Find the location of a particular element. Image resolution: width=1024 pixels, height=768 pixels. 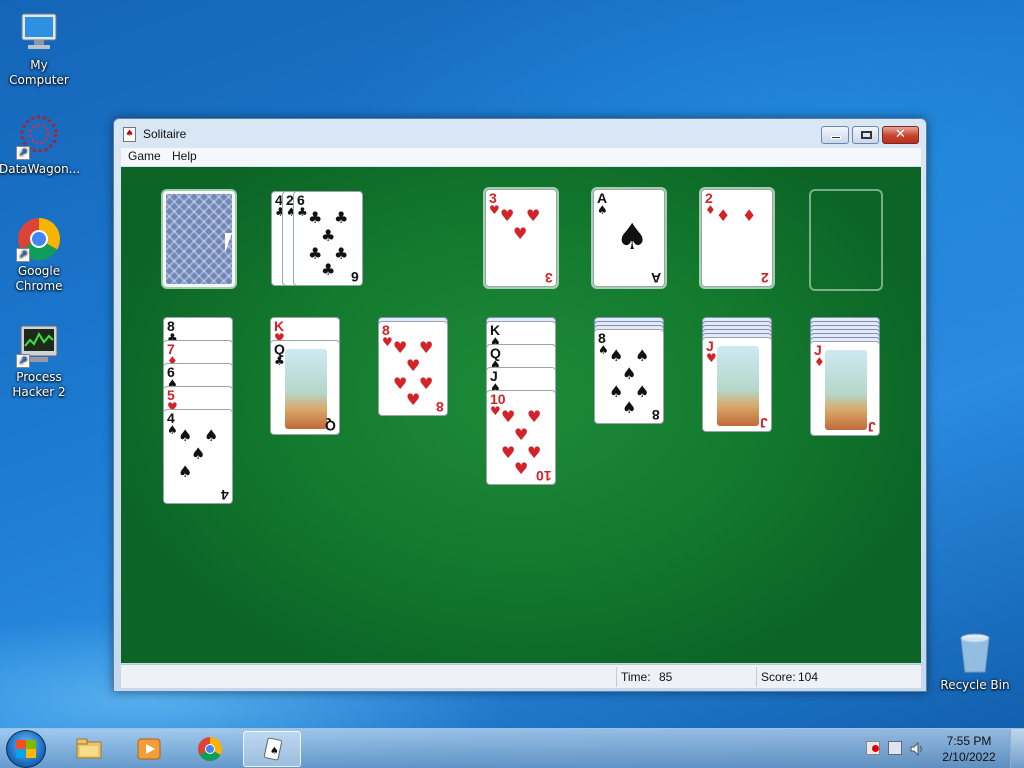

solitaire-icon: ♠ is located at coordinates (273, 749).